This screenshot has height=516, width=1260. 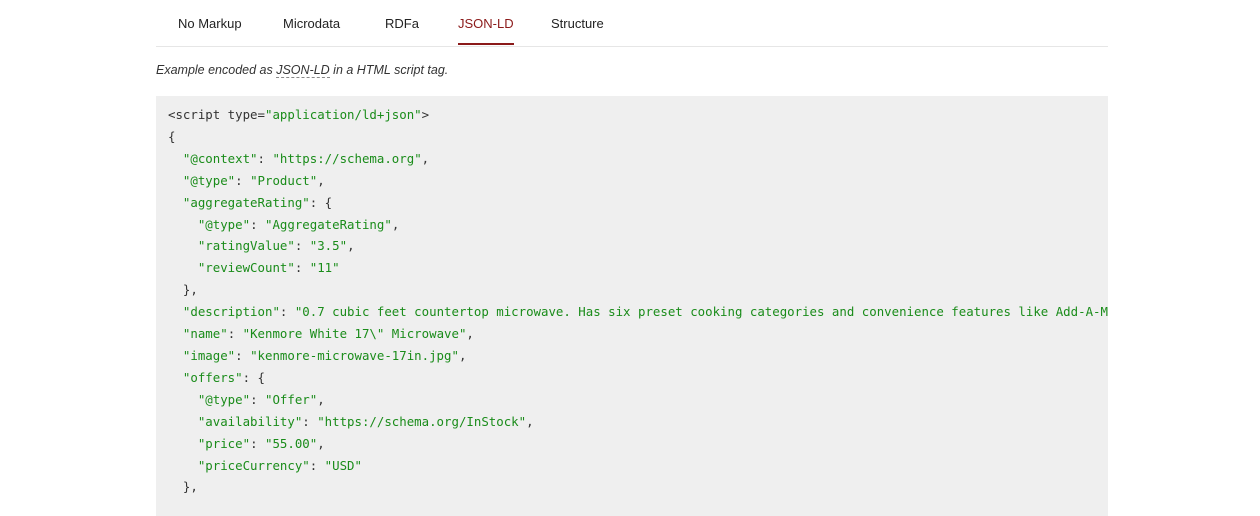 I want to click on code-line: "@type": "Offer",, so click(x=246, y=399).